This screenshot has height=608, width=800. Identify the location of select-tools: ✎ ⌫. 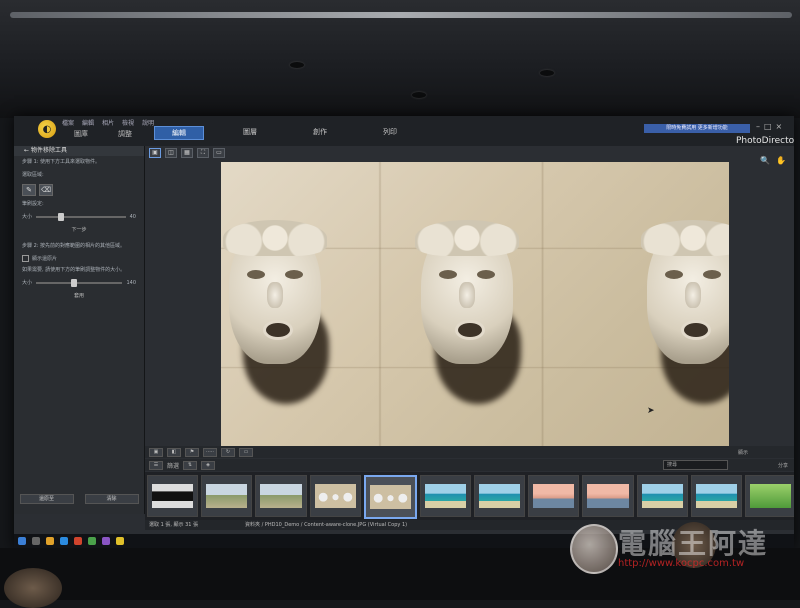
(79, 190).